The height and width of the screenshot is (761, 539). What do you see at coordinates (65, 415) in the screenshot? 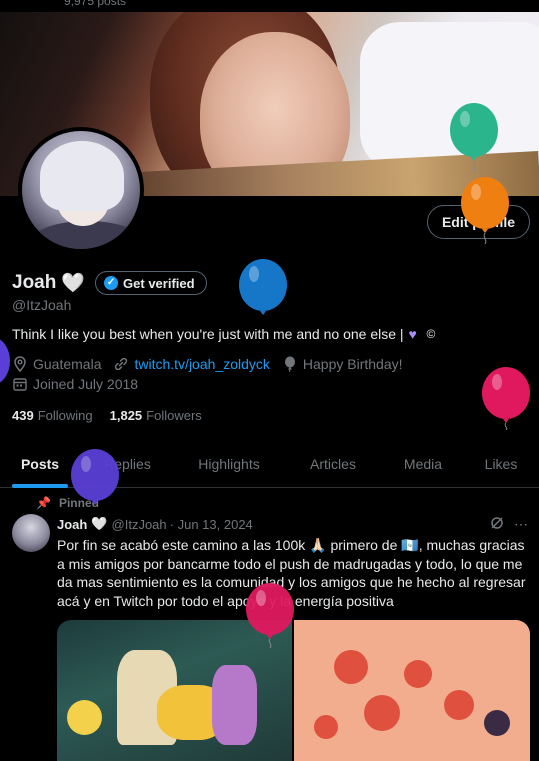
I see `following-label: Following` at bounding box center [65, 415].